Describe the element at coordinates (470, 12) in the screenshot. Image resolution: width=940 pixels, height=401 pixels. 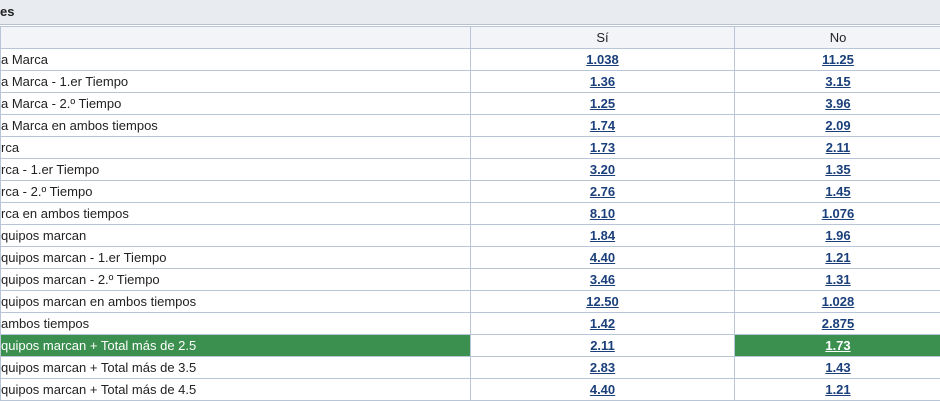
I see `section-header: es` at that location.